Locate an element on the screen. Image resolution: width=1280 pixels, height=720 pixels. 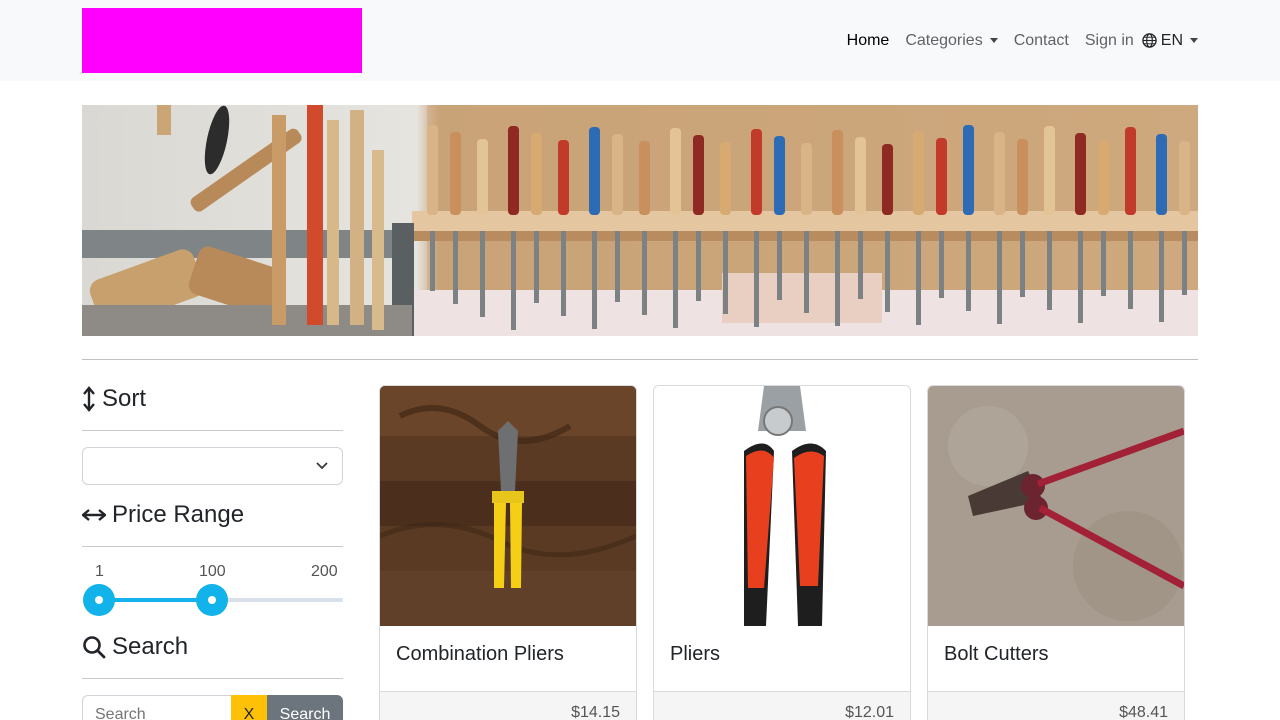
section-divider is located at coordinates (640, 359).